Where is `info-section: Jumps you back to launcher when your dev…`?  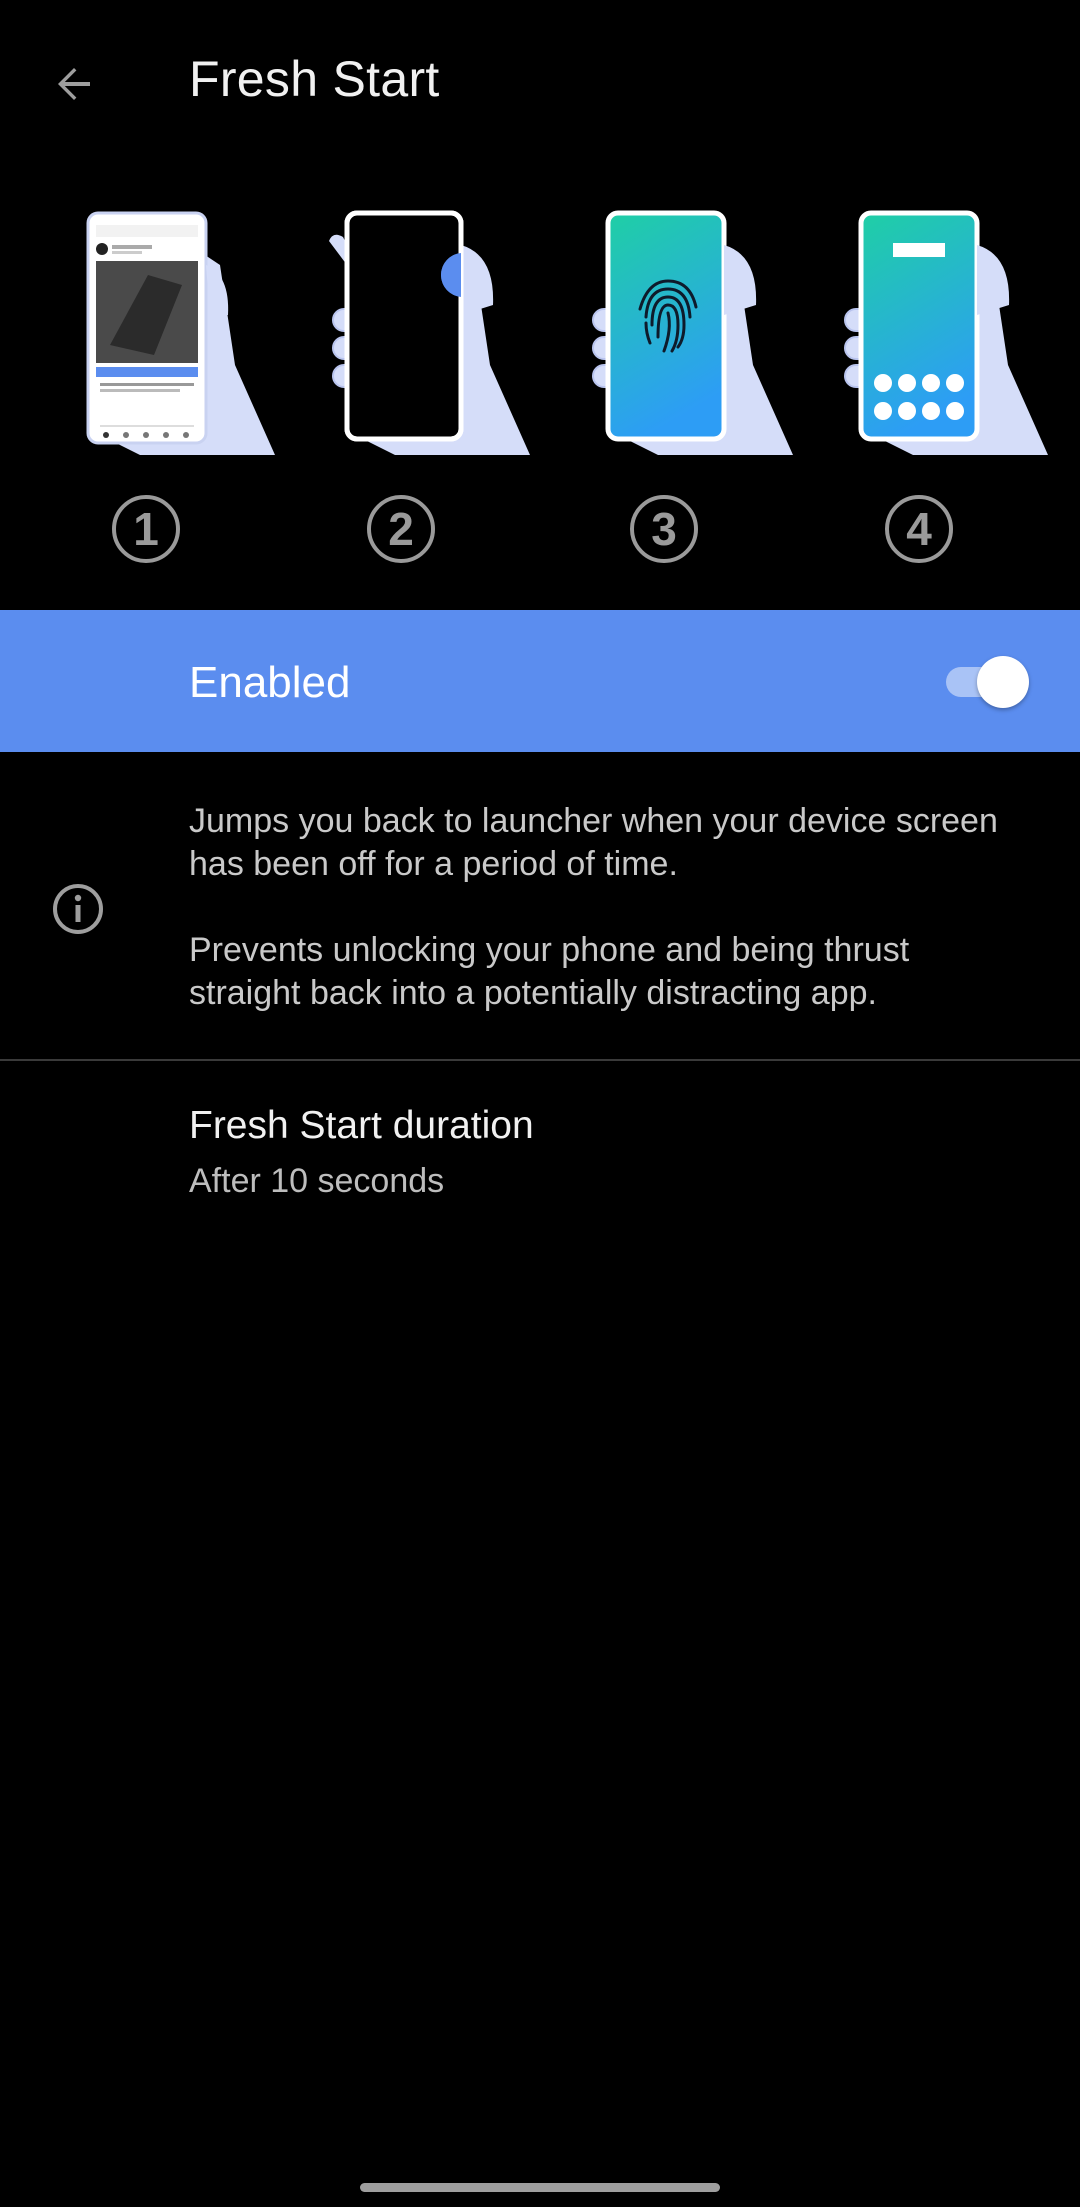 info-section: Jumps you back to launcher when your dev… is located at coordinates (540, 906).